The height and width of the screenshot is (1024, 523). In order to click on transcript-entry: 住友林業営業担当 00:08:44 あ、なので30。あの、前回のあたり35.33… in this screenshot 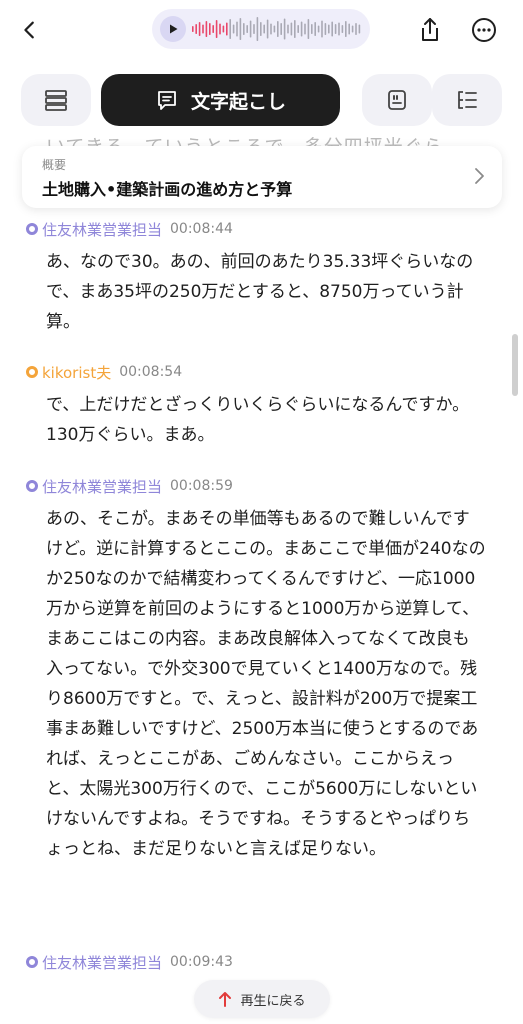, I will do `click(261, 279)`.